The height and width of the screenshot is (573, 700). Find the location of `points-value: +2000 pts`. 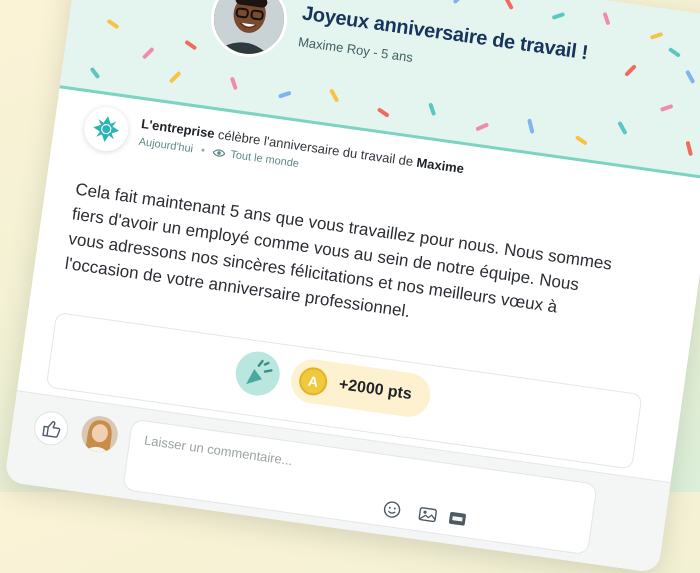

points-value: +2000 pts is located at coordinates (375, 390).